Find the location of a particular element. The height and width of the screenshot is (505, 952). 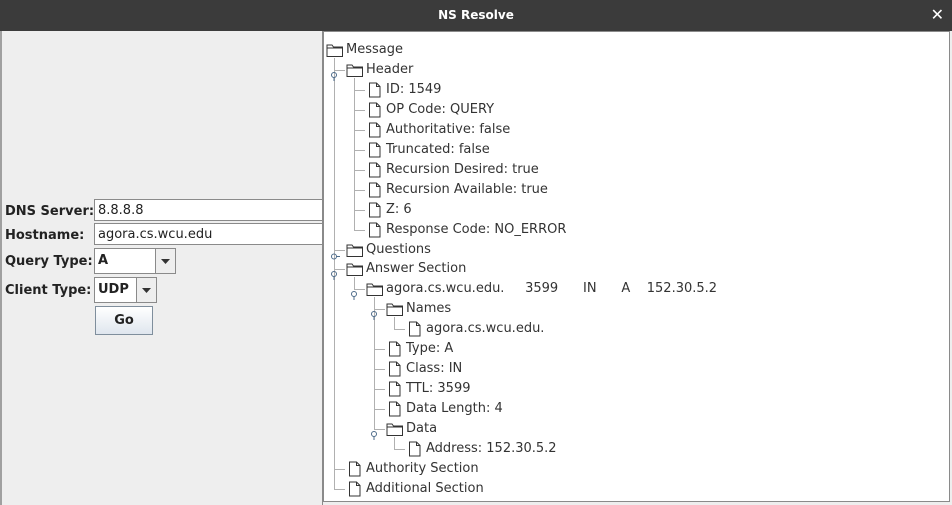

tree-node-label: Recursion Desired: true is located at coordinates (462, 169).